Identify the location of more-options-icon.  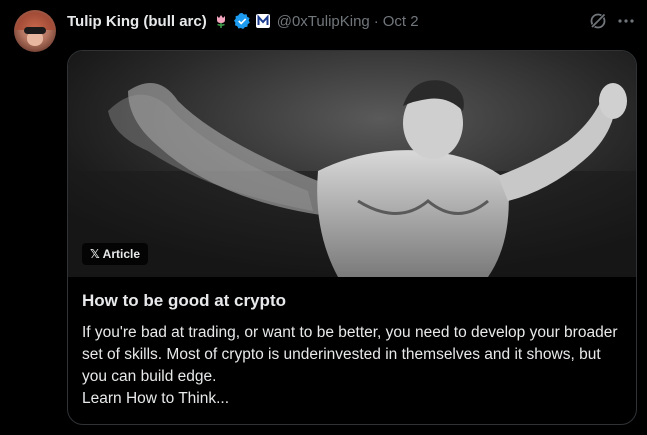
(626, 21).